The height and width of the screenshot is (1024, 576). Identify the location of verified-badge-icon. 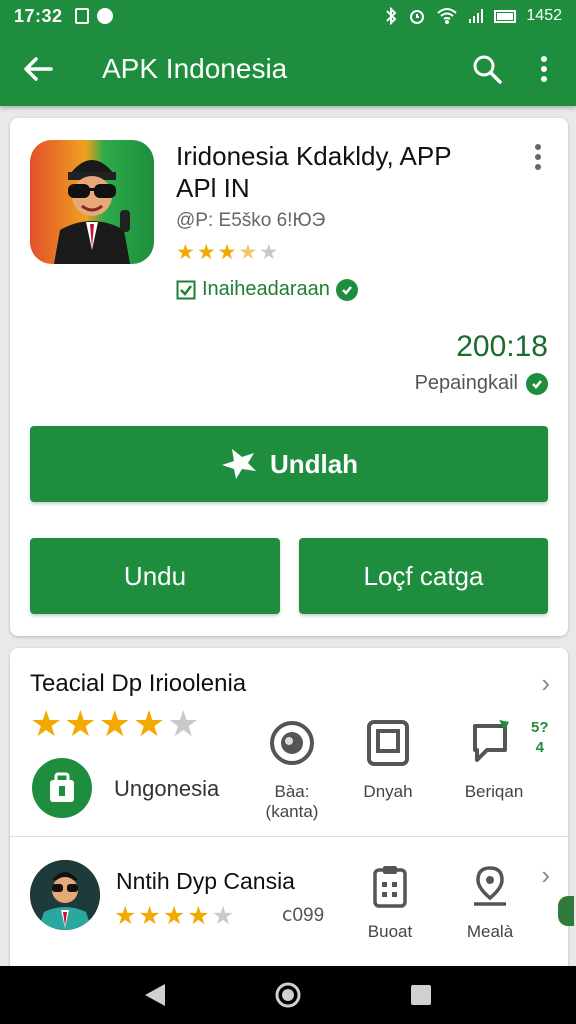
(346, 289).